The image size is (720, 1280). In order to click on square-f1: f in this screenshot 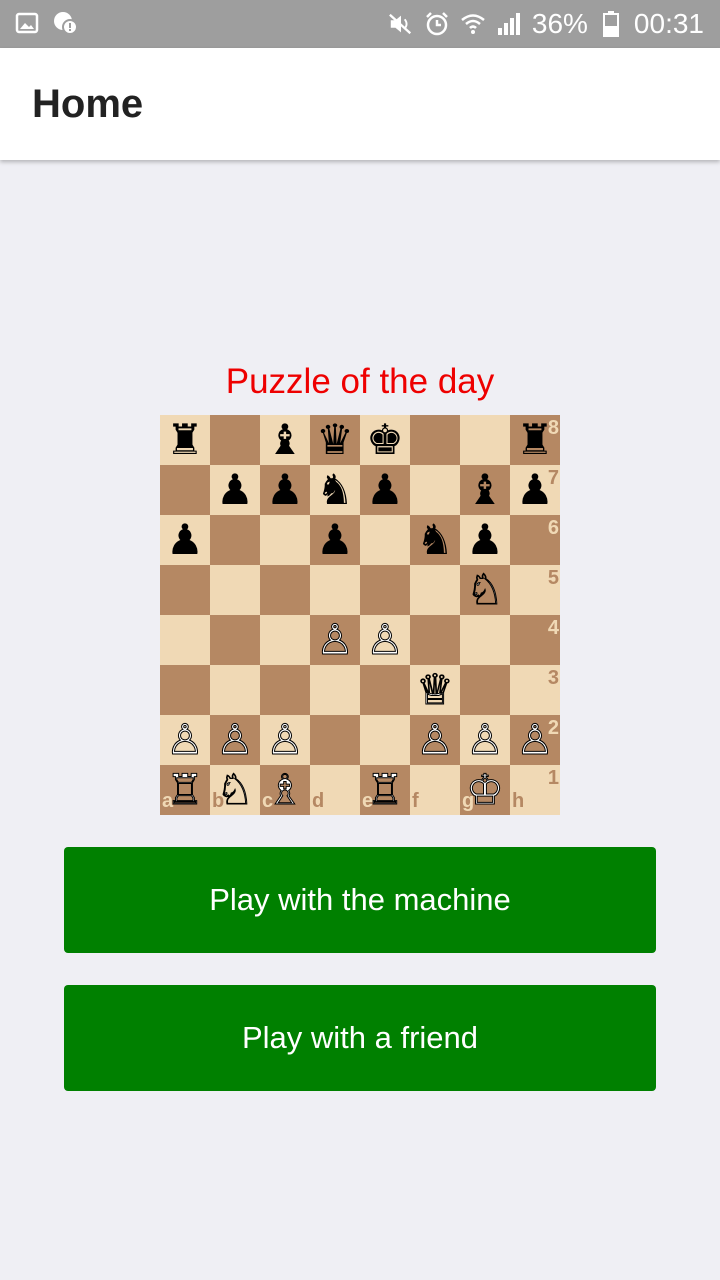, I will do `click(435, 790)`.